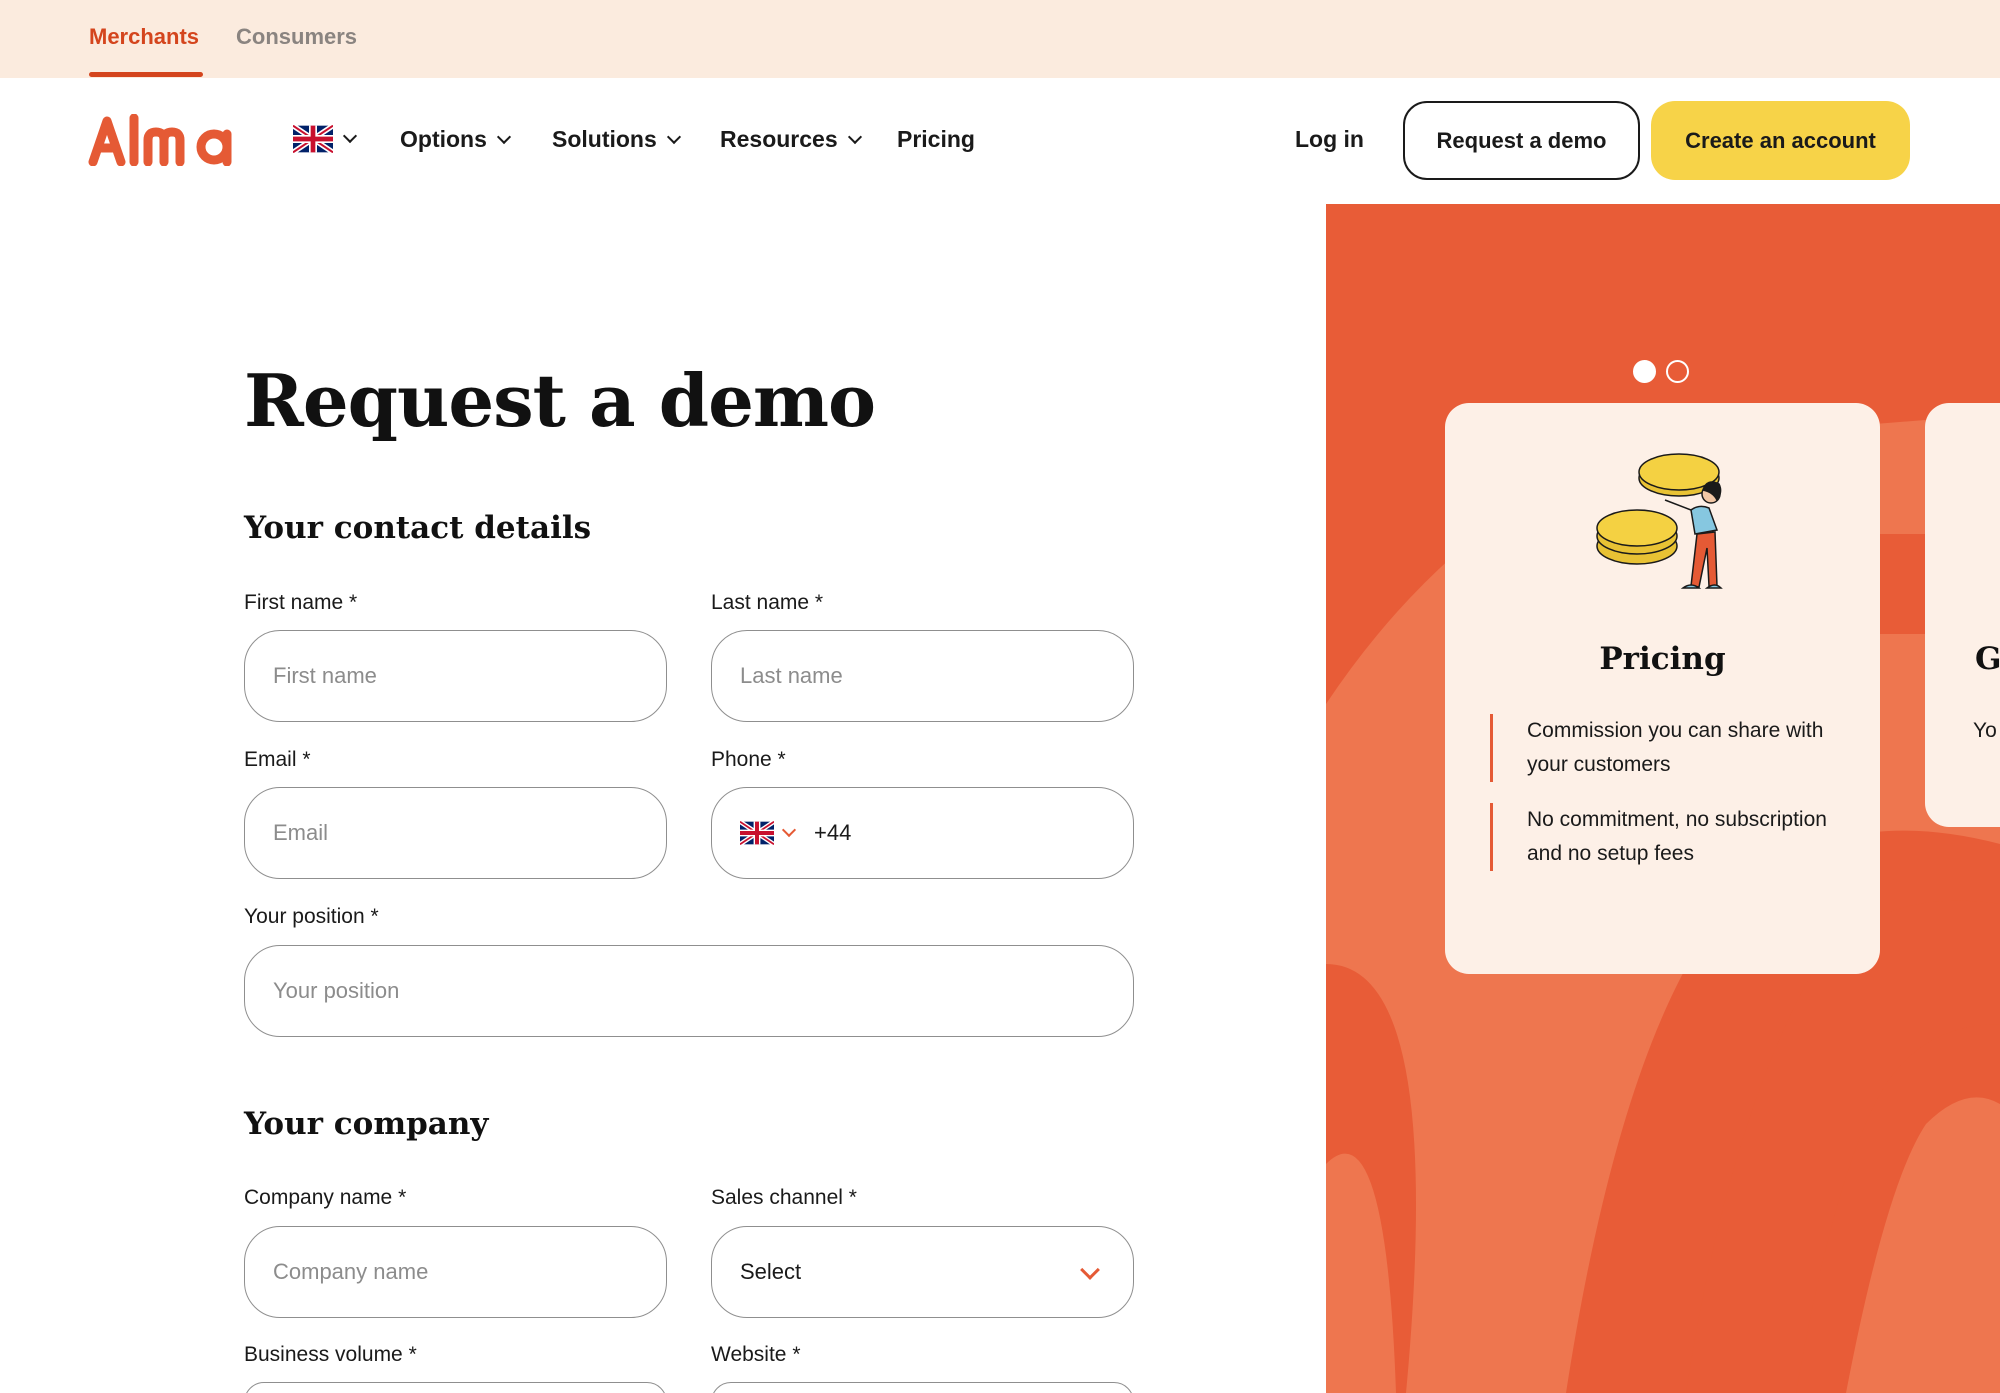 The width and height of the screenshot is (2000, 1393). I want to click on audience-bar: Merchants Consumers, so click(1000, 39).